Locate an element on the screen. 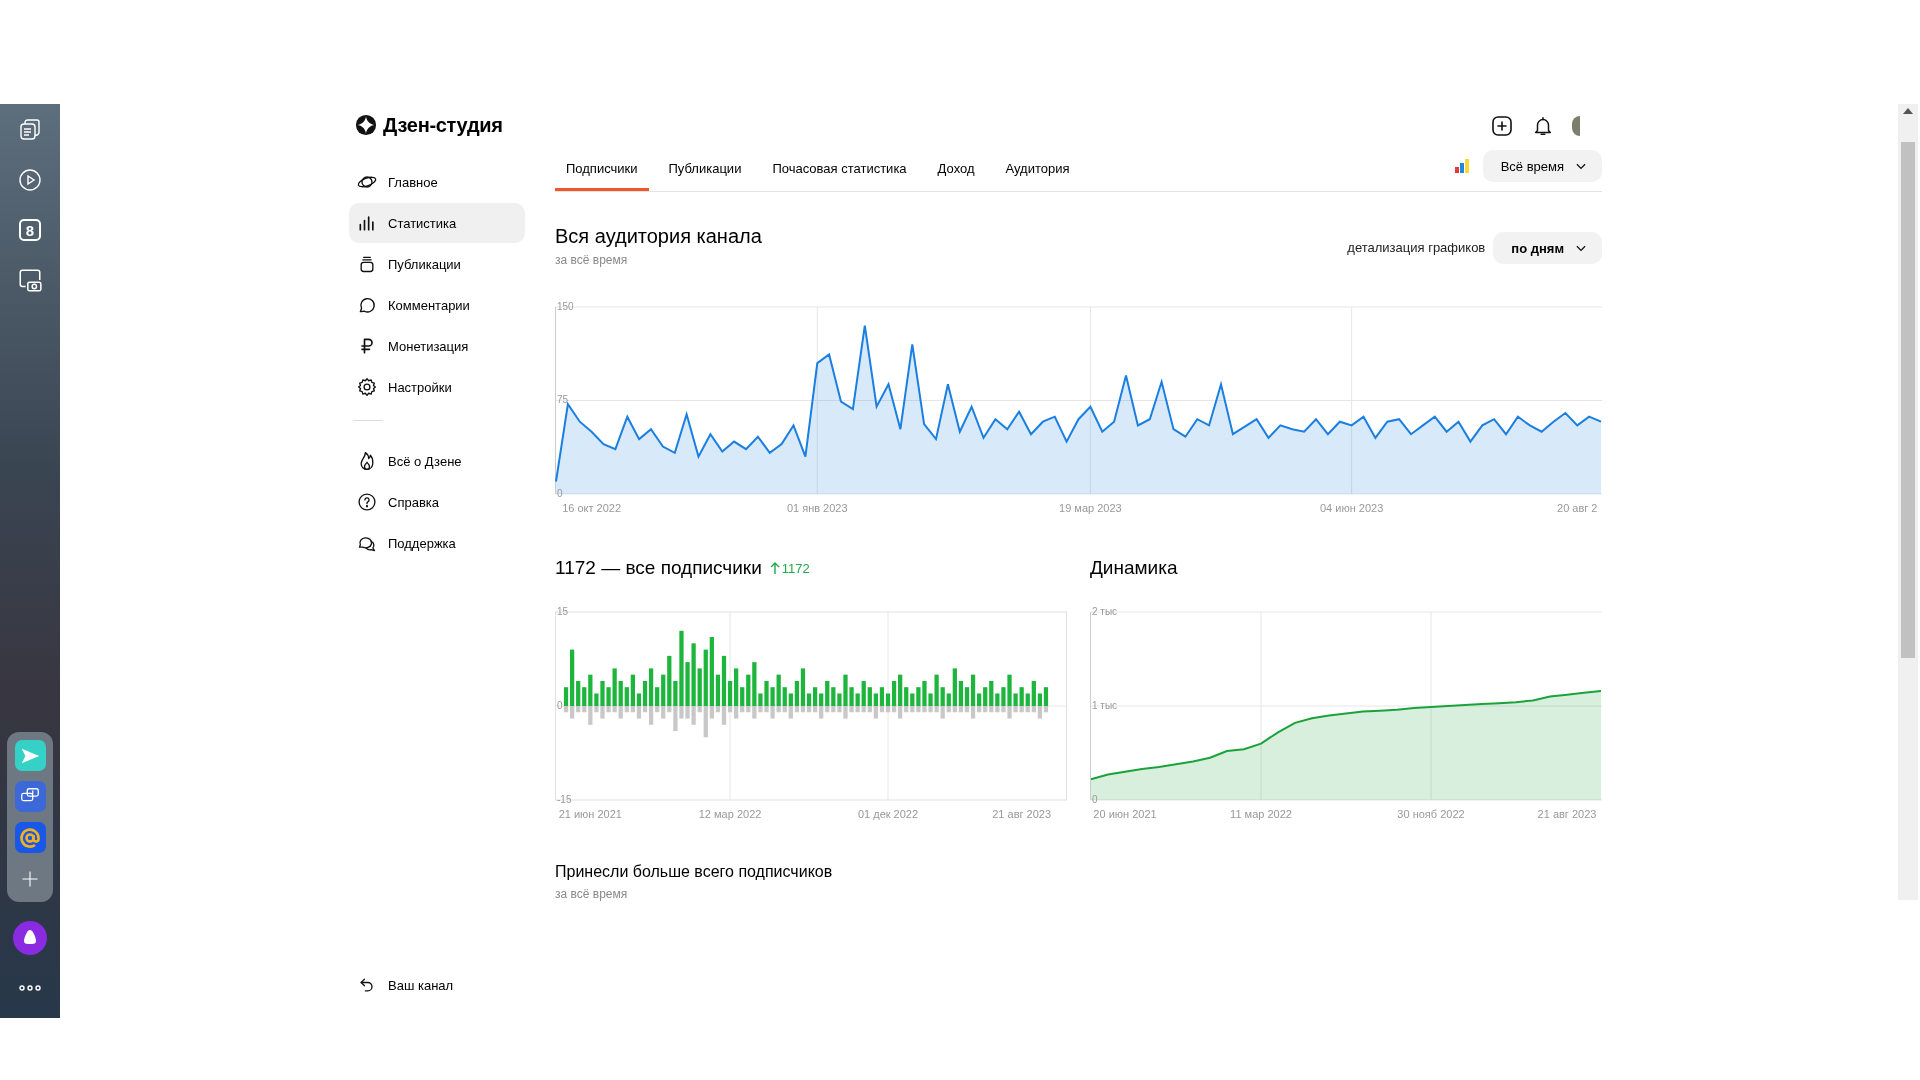  axis-tick-label: 20 авг 2 is located at coordinates (1577, 508).